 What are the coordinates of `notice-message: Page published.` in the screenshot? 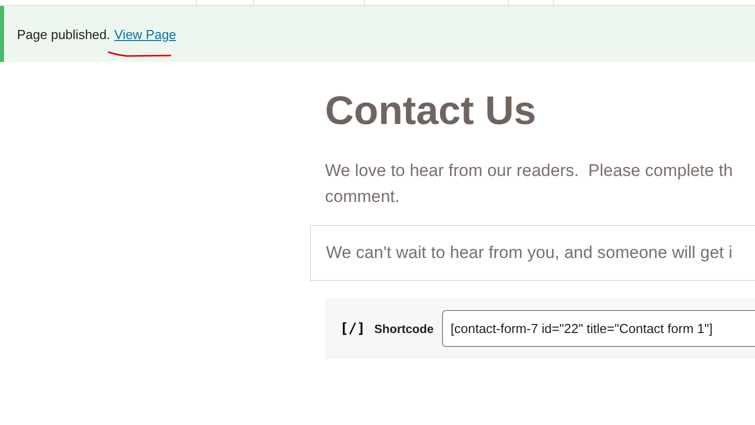 It's located at (63, 34).